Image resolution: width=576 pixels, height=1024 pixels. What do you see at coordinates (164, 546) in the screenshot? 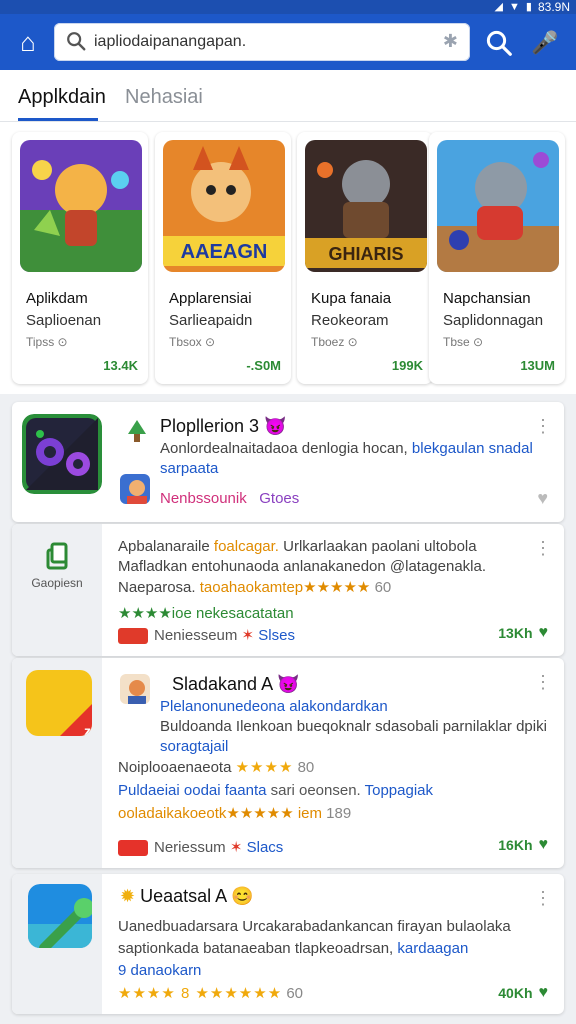
I see `desc-text: Apbalanaraile` at bounding box center [164, 546].